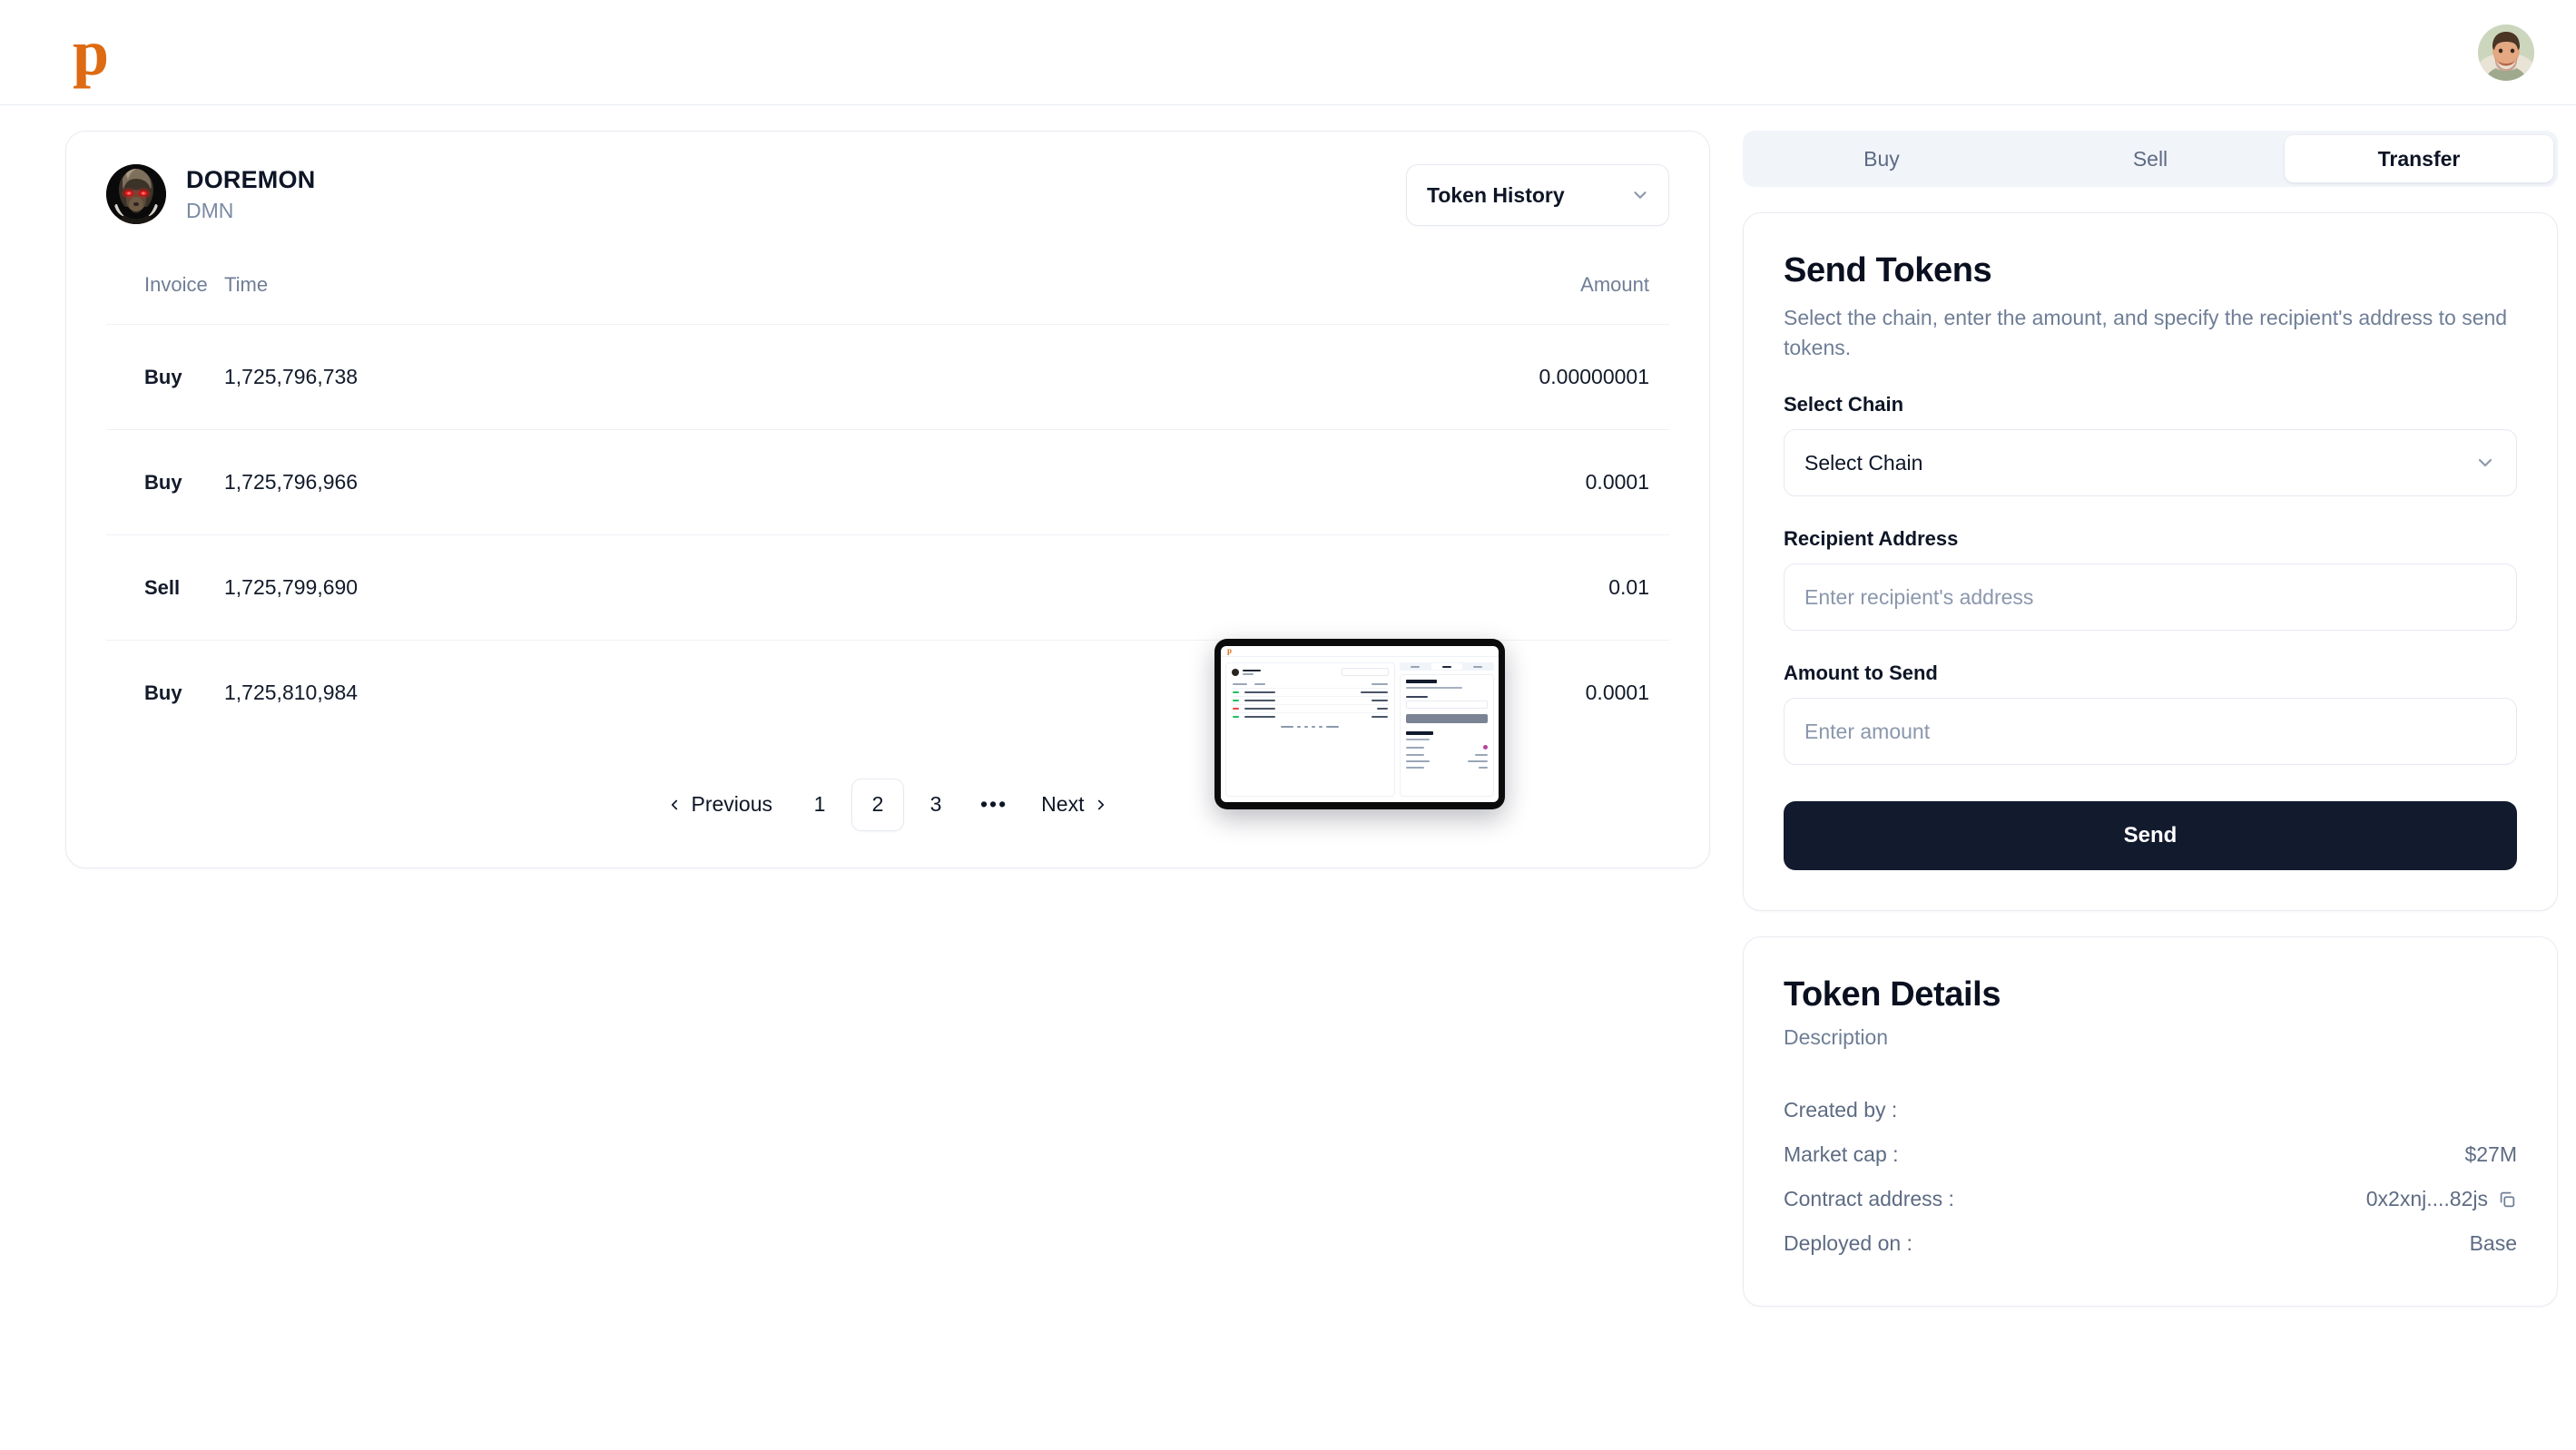 The image size is (2576, 1450). Describe the element at coordinates (250, 194) in the screenshot. I see `token-name-block: DOREMON DMN` at that location.